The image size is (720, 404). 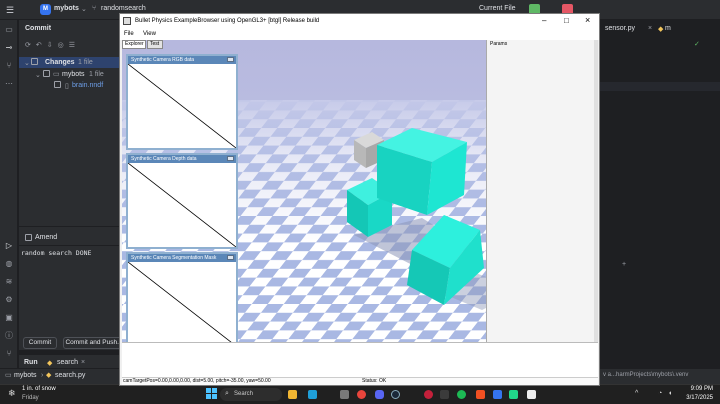 What do you see at coordinates (9, 202) in the screenshot?
I see `tool-window-stripe: ▭ ⊸ ⑂ ⋯ ▷ ◍ ≋ ⚙ ▣ ⓘ ⑂` at bounding box center [9, 202].